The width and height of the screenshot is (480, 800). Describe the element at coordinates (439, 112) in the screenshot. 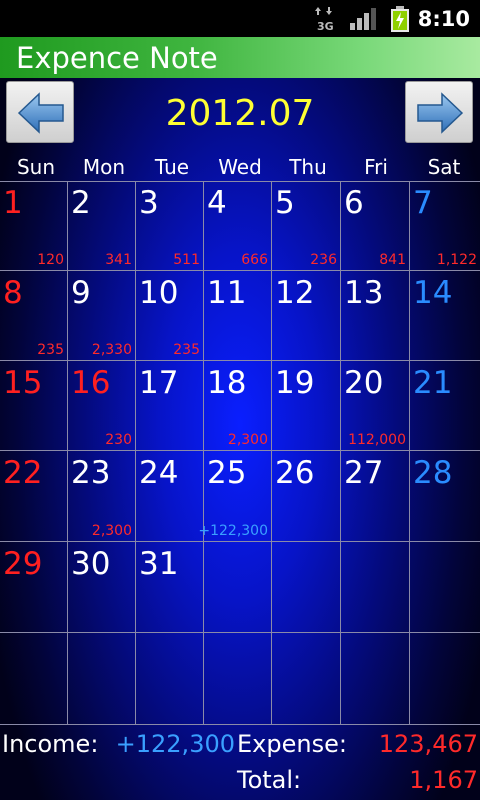

I see `next-month-button` at that location.